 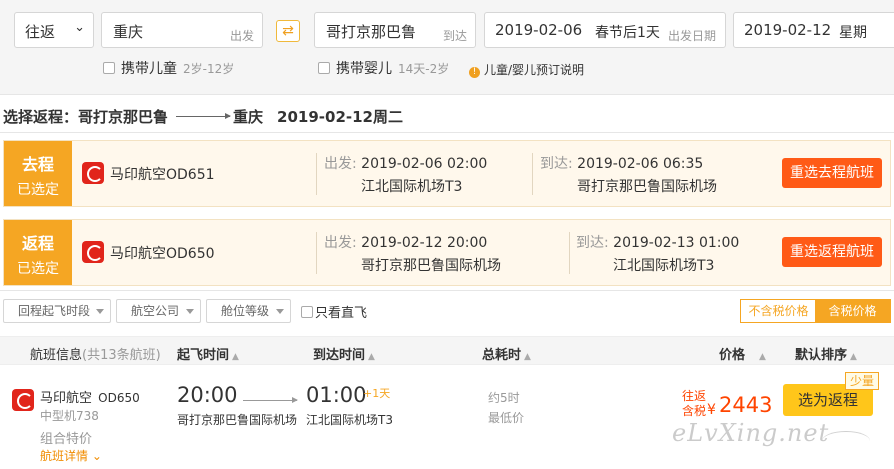 I want to click on child-option: 携带儿童 2岁-12岁, so click(x=168, y=68).